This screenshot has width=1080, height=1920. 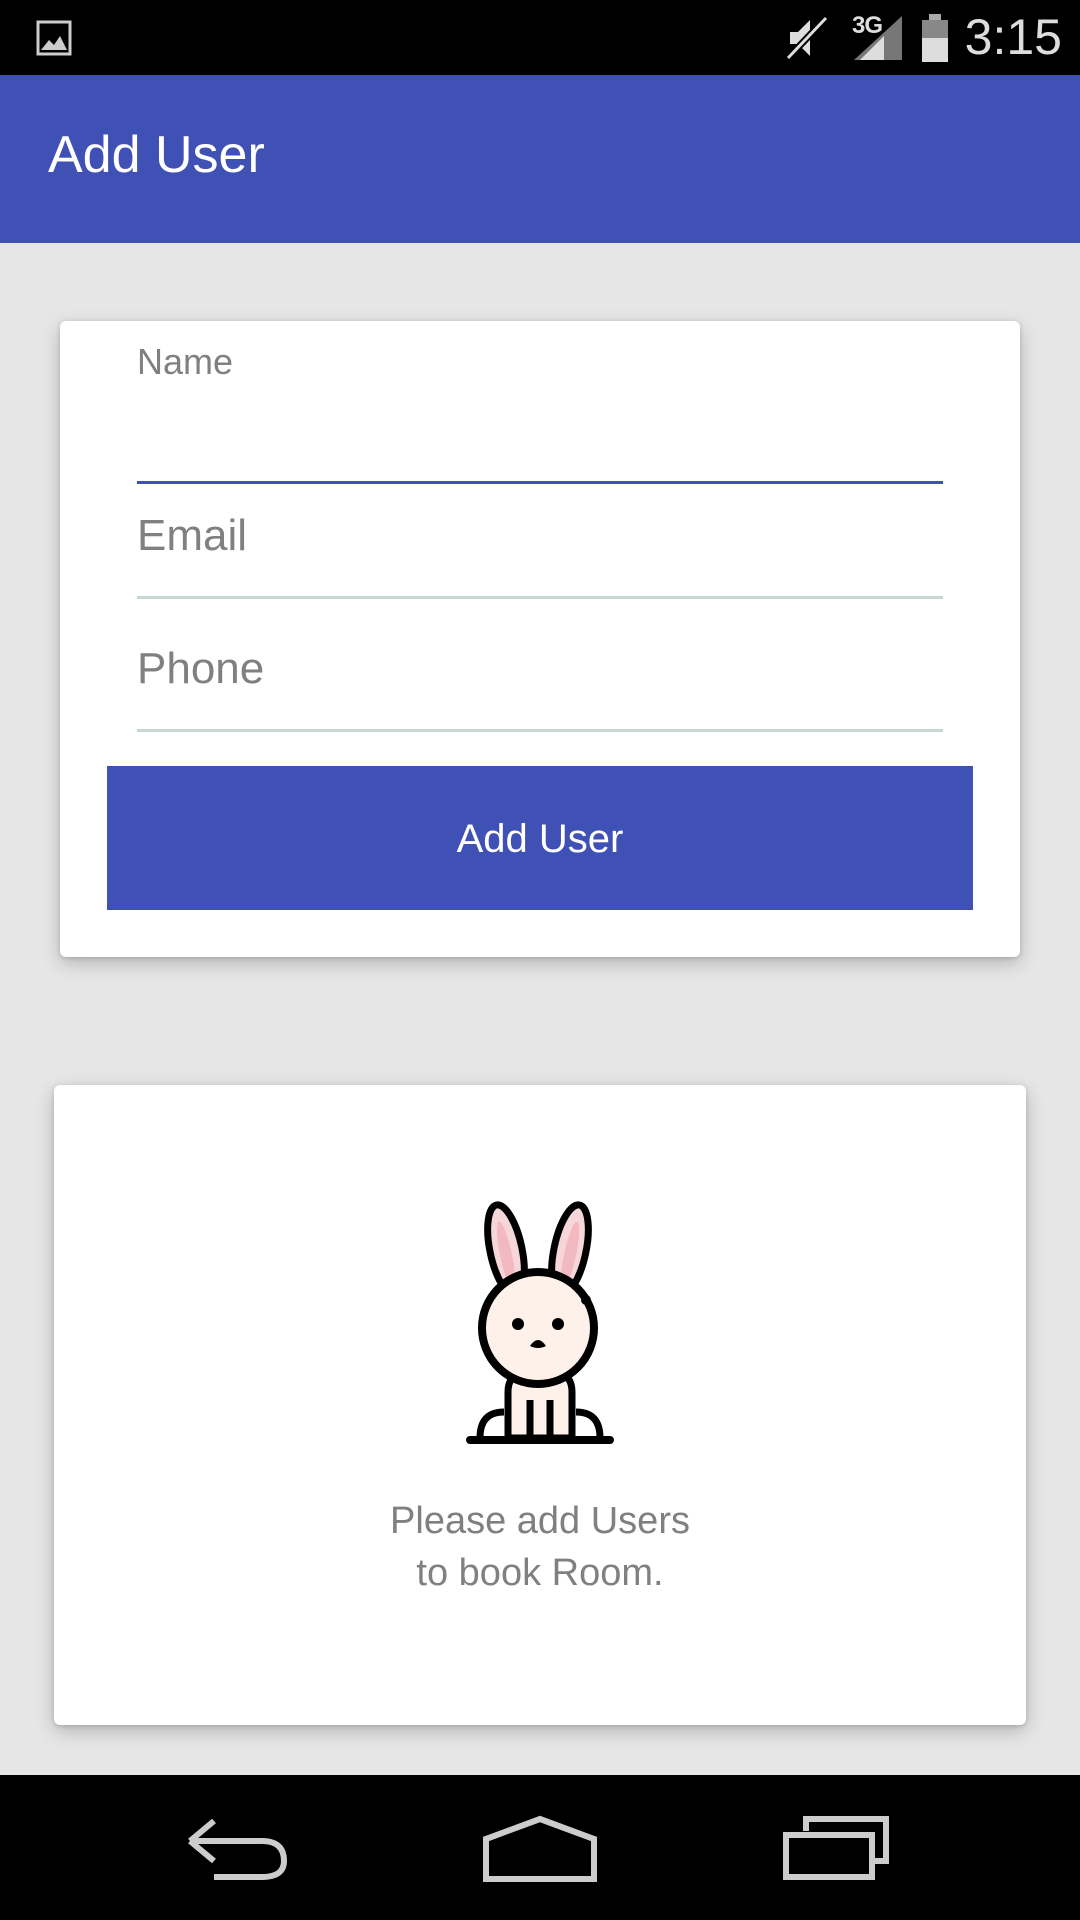 What do you see at coordinates (156, 155) in the screenshot?
I see `page-title: Add User` at bounding box center [156, 155].